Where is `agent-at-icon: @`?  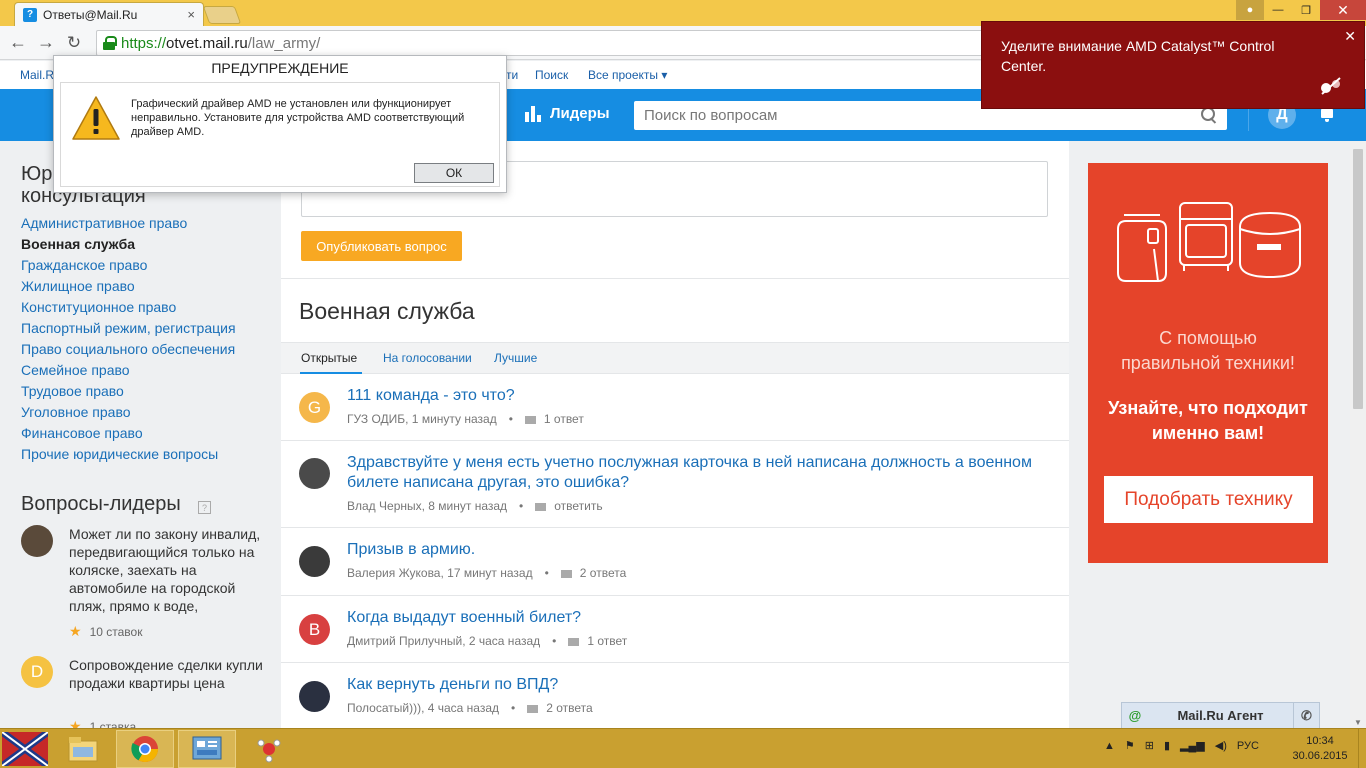
agent-at-icon: @ is located at coordinates (1135, 715).